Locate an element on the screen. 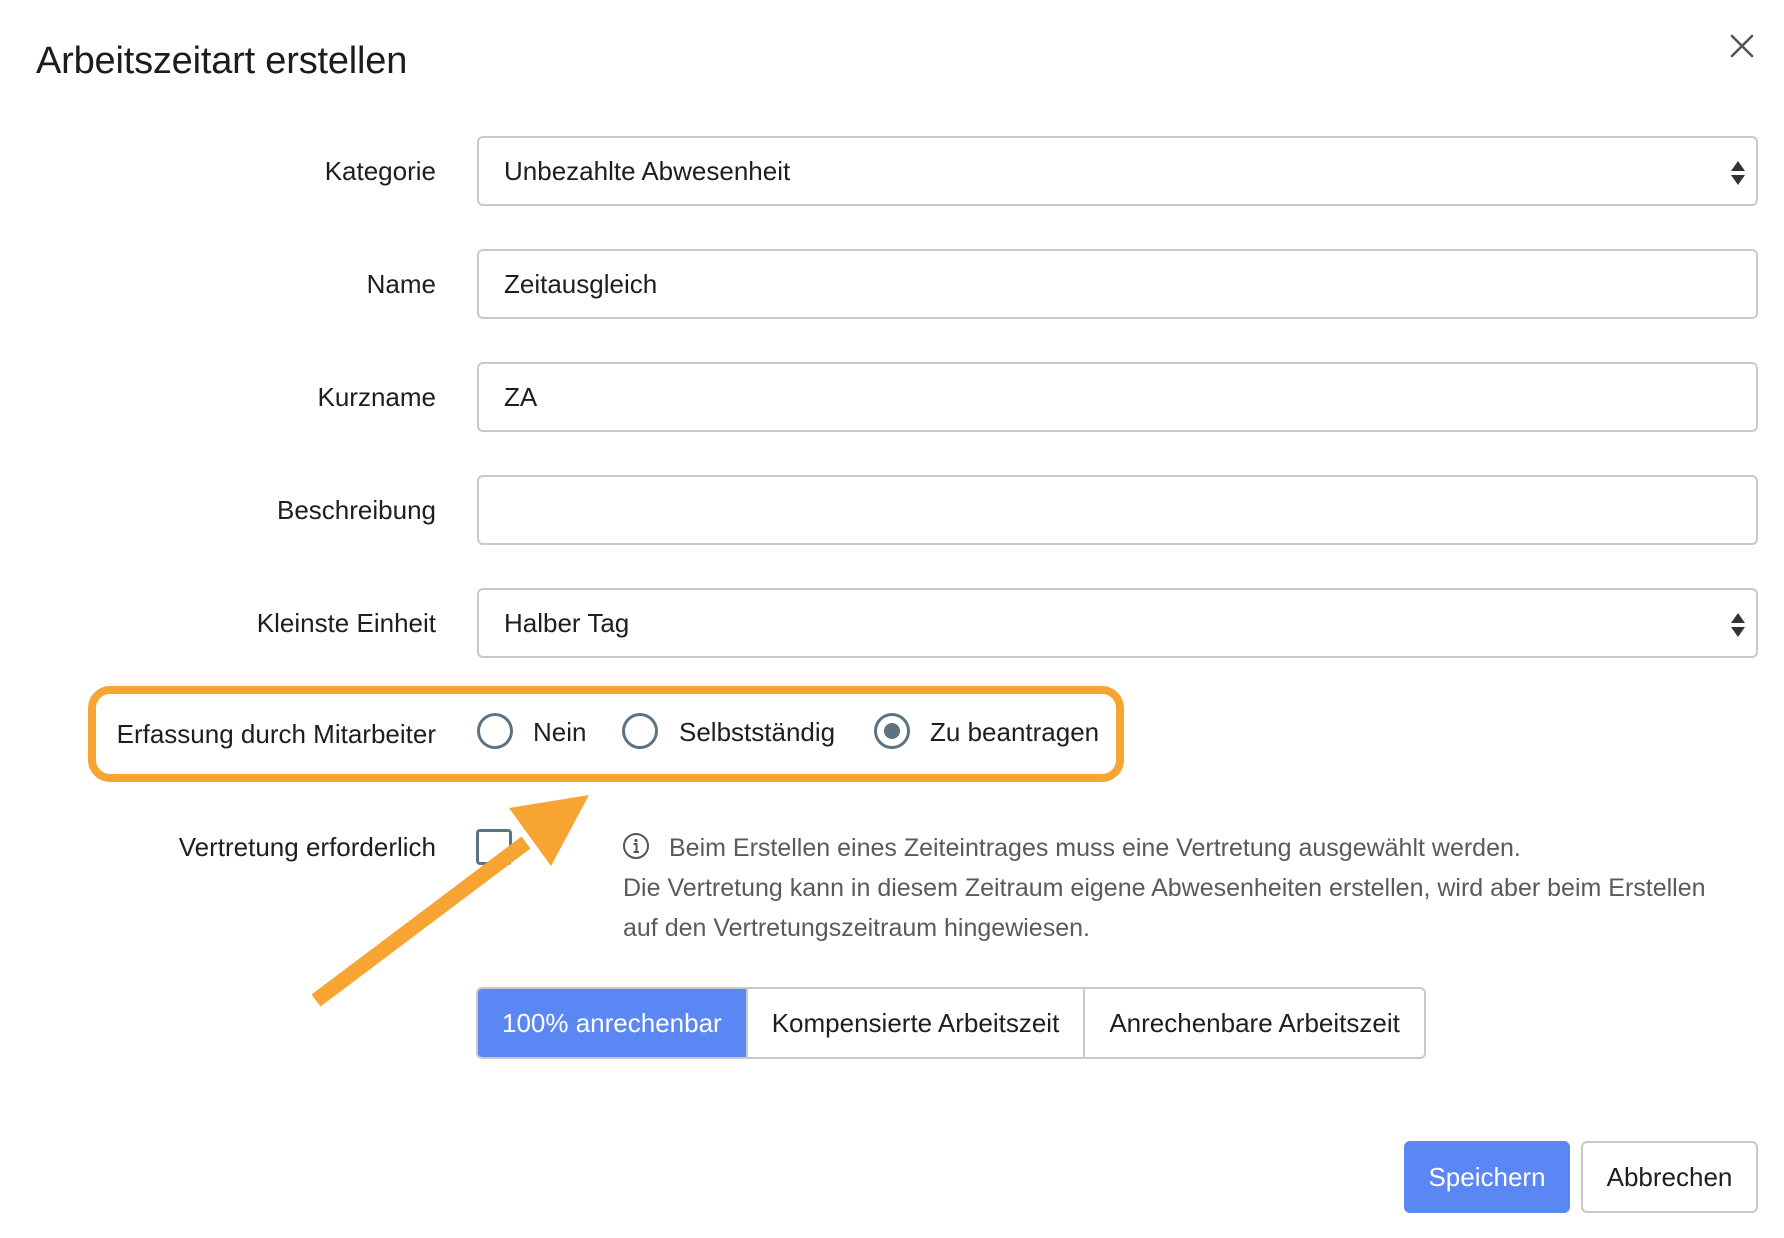 This screenshot has height=1238, width=1784. segment-kompensierte-arbeitszeit: Kompensierte Arbeitszeit is located at coordinates (914, 1023).